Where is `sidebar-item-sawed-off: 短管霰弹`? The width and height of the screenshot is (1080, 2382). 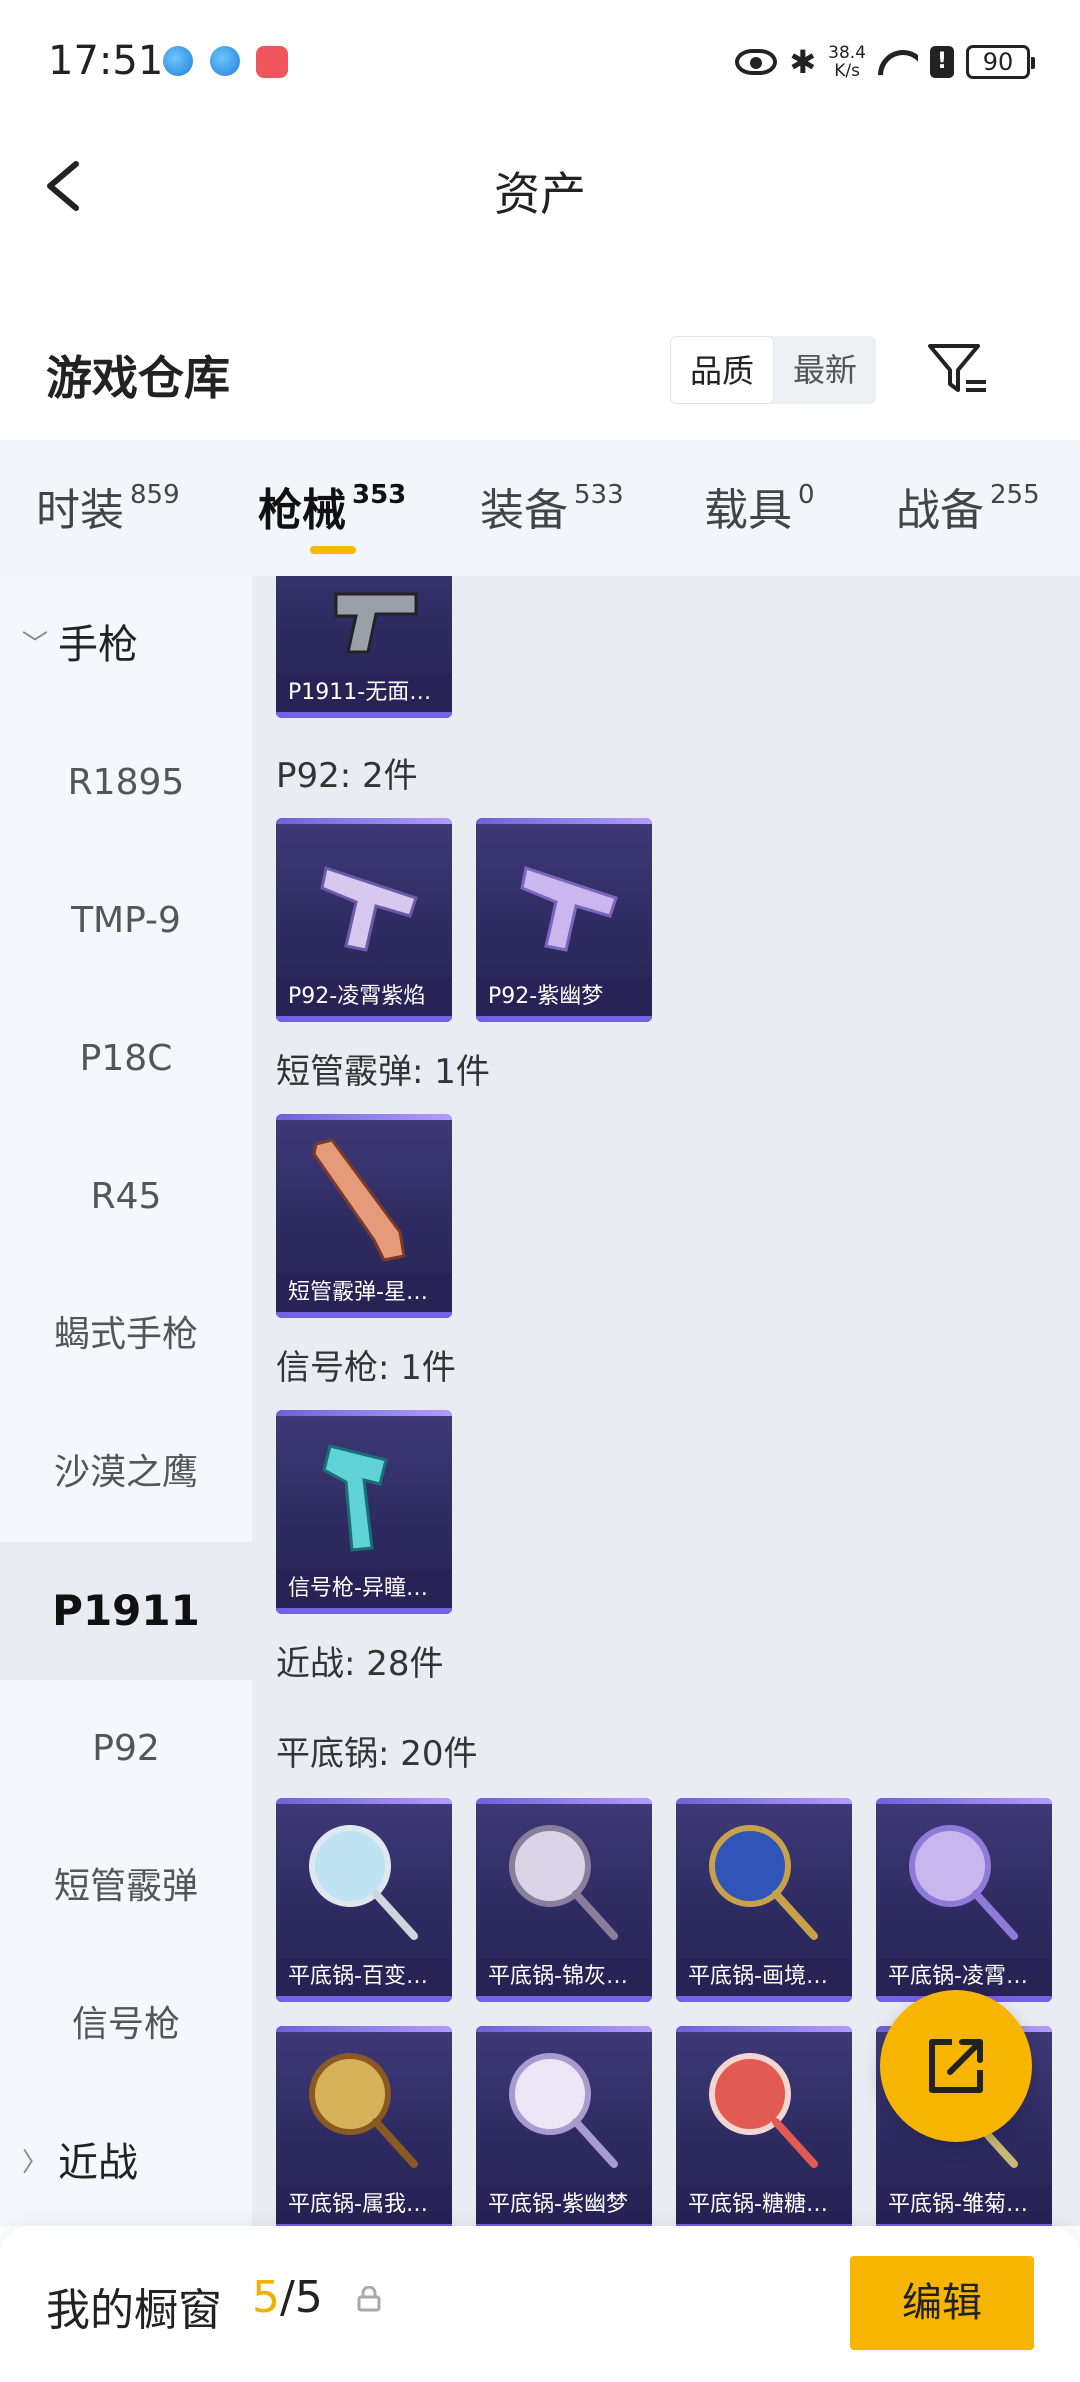 sidebar-item-sawed-off: 短管霰弹 is located at coordinates (126, 1887).